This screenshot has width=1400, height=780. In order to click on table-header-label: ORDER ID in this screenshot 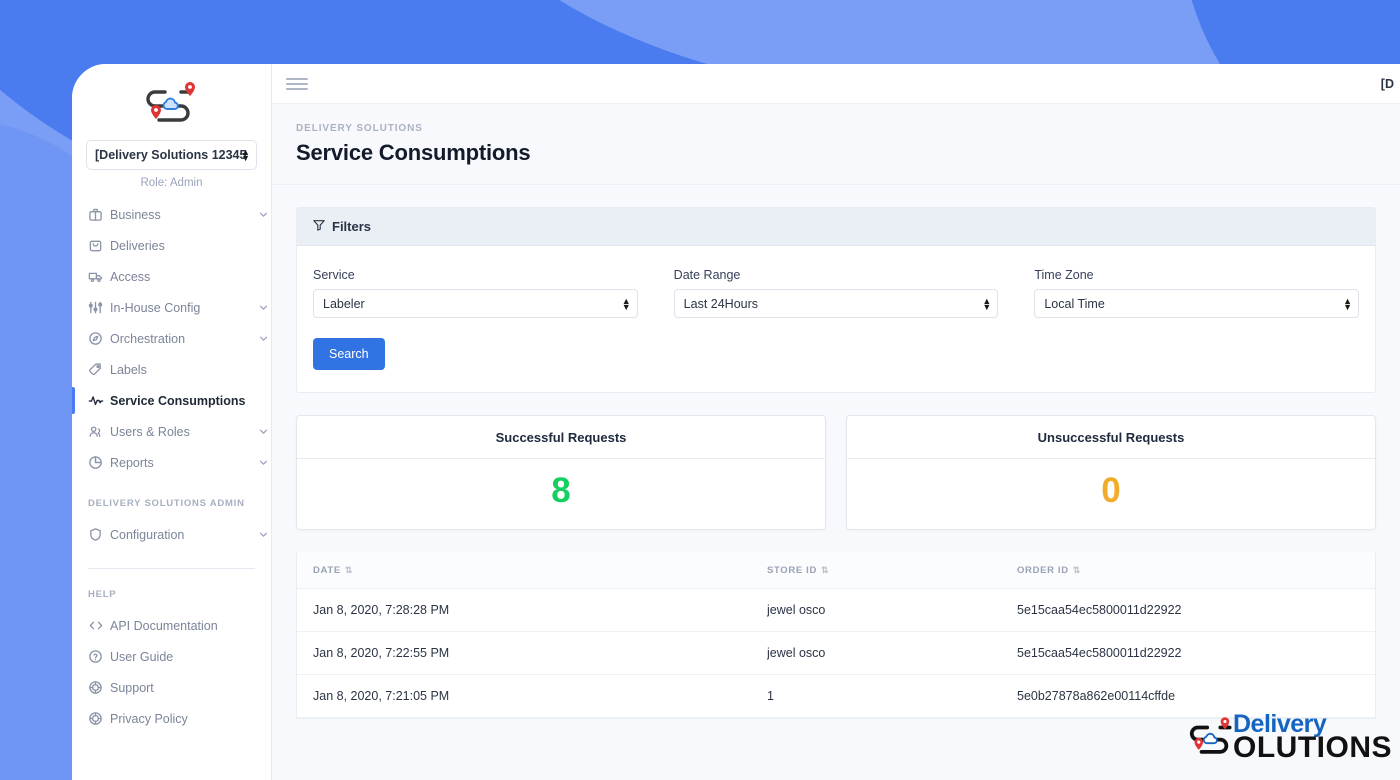, I will do `click(1043, 570)`.